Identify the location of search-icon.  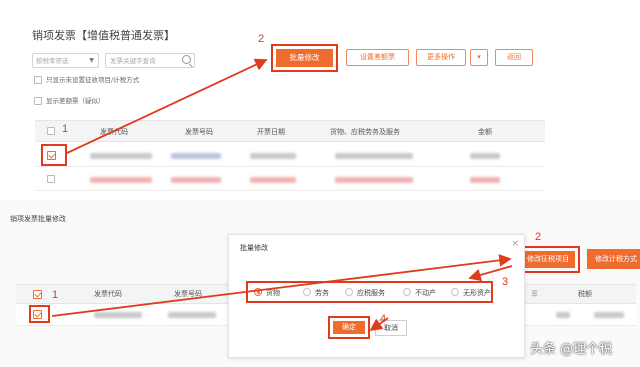
(186, 59).